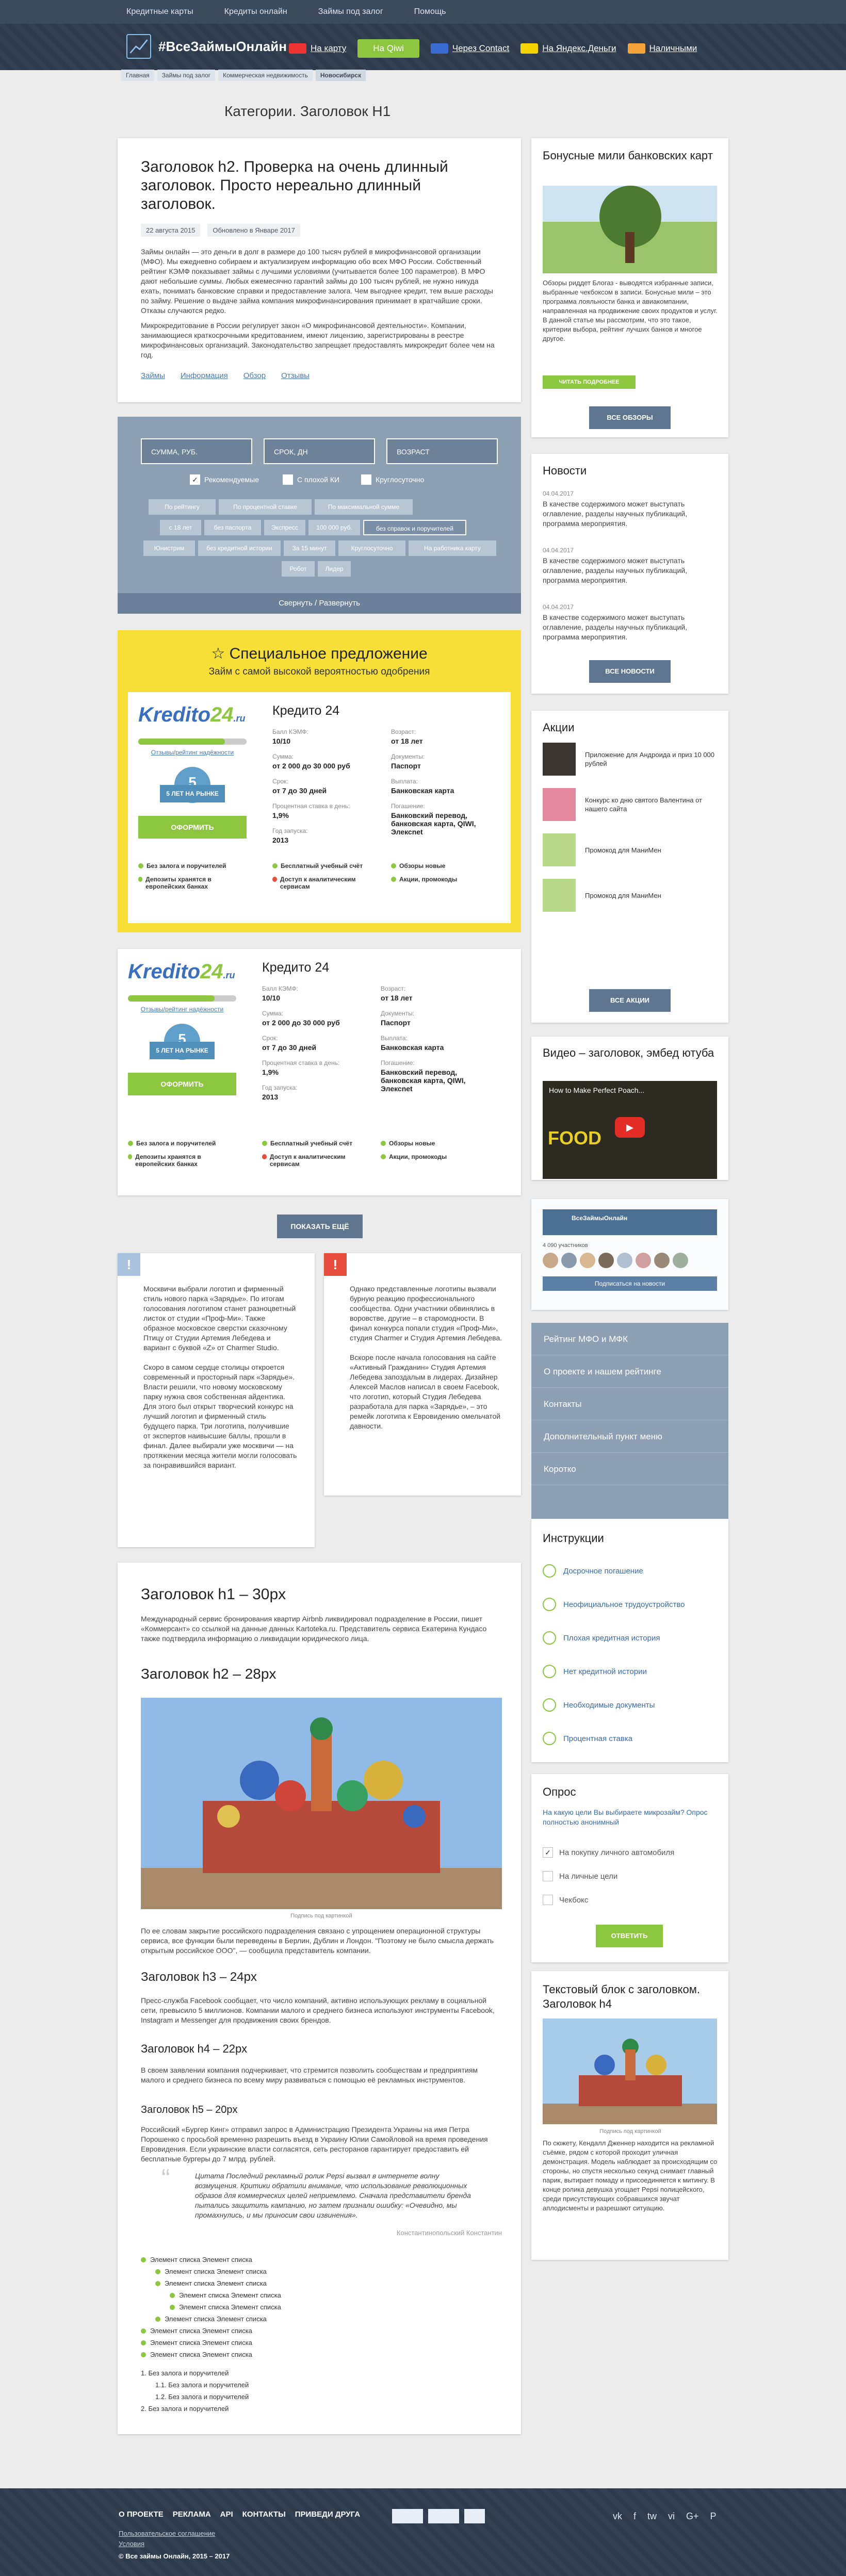  I want to click on qiwi-button: На Qiwi, so click(388, 48).